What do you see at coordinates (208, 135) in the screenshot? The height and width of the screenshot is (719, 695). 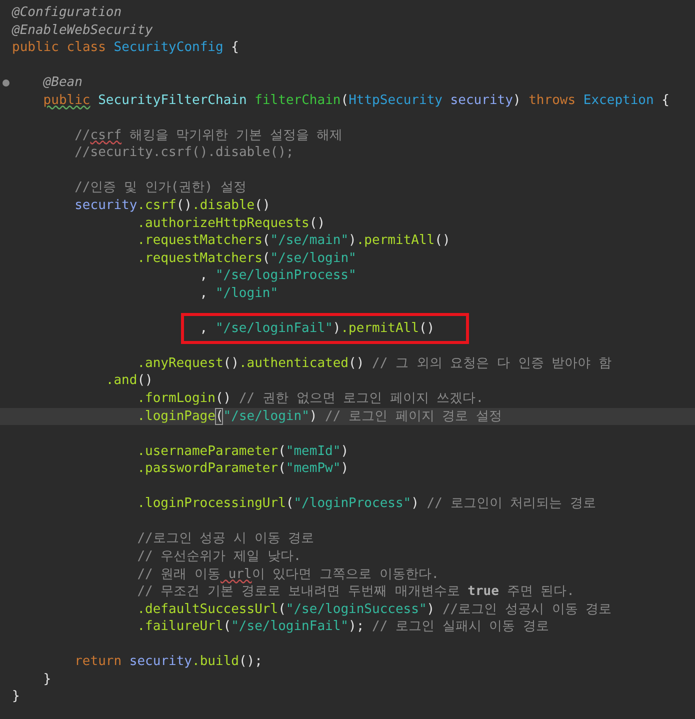 I see `code-line: //csrf 해킹을 막기위한 기본 설정을 해제` at bounding box center [208, 135].